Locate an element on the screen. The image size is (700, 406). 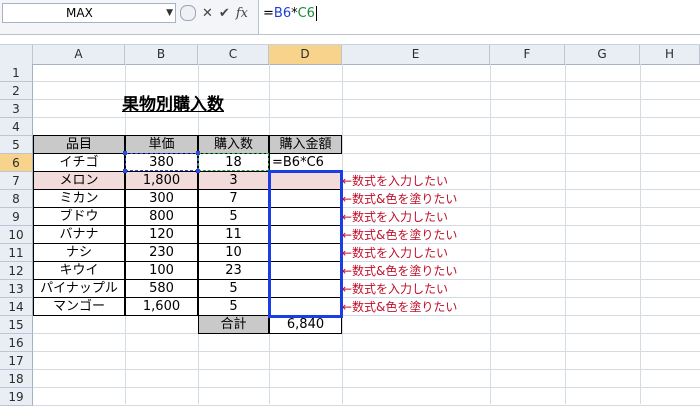
row-header-5: 5 is located at coordinates (16, 145).